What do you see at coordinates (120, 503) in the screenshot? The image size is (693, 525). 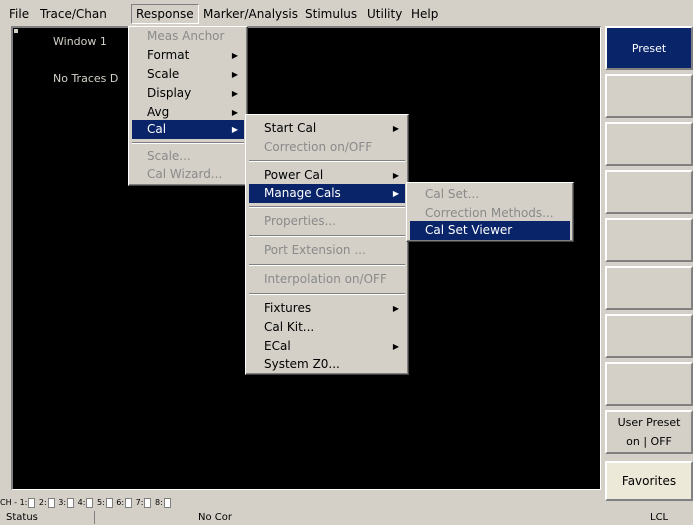 I see `channel-6: 6:` at bounding box center [120, 503].